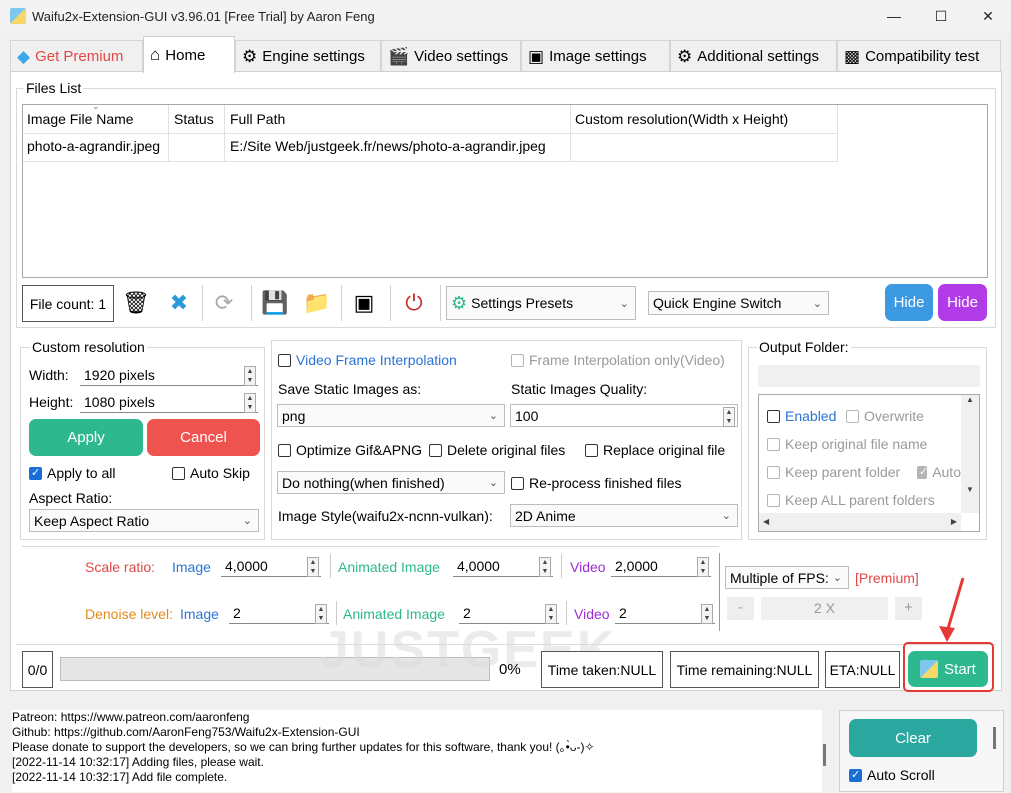  I want to click on refresh-icon: ⟳, so click(224, 303).